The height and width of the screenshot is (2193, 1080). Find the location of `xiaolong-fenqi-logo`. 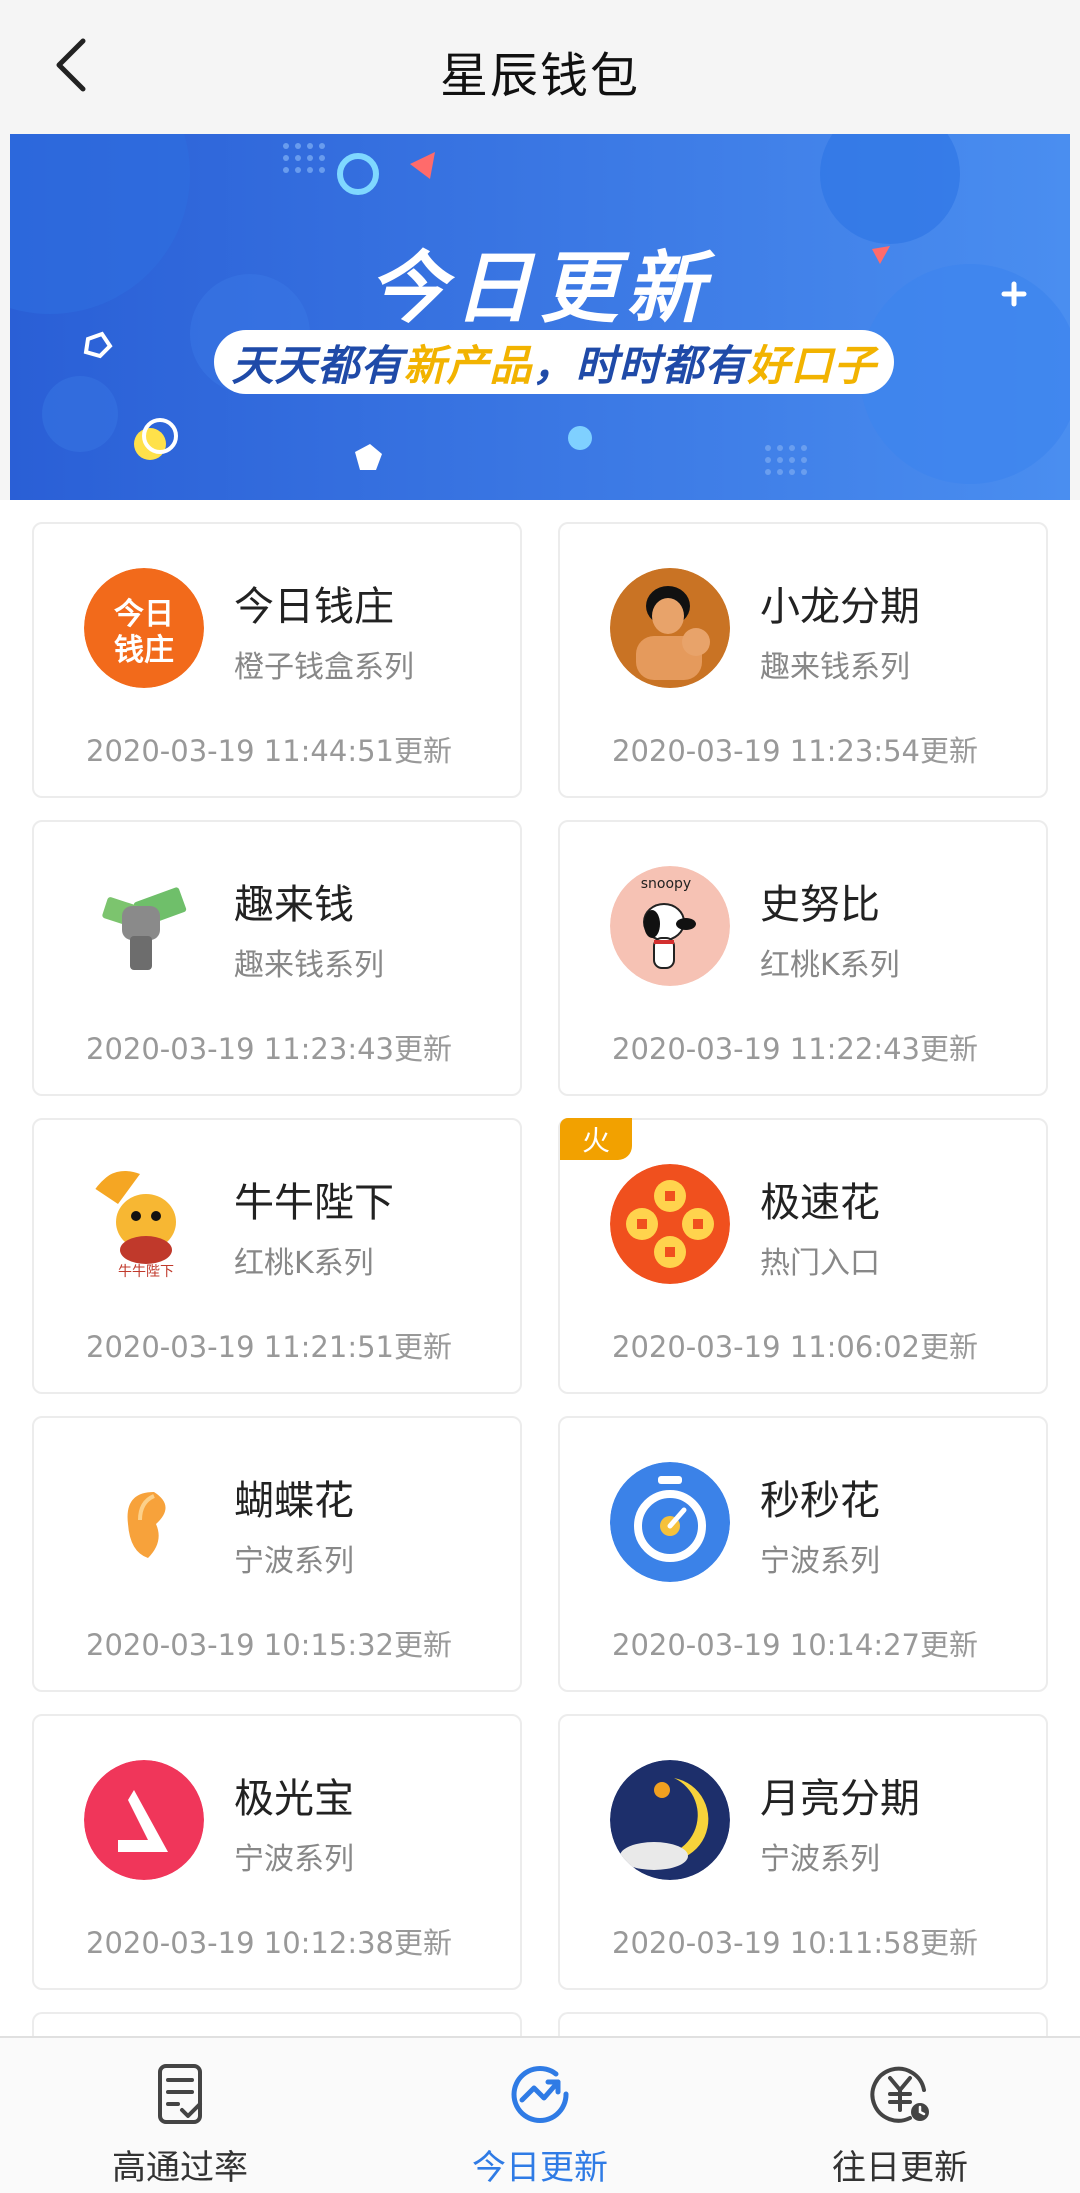

xiaolong-fenqi-logo is located at coordinates (670, 628).